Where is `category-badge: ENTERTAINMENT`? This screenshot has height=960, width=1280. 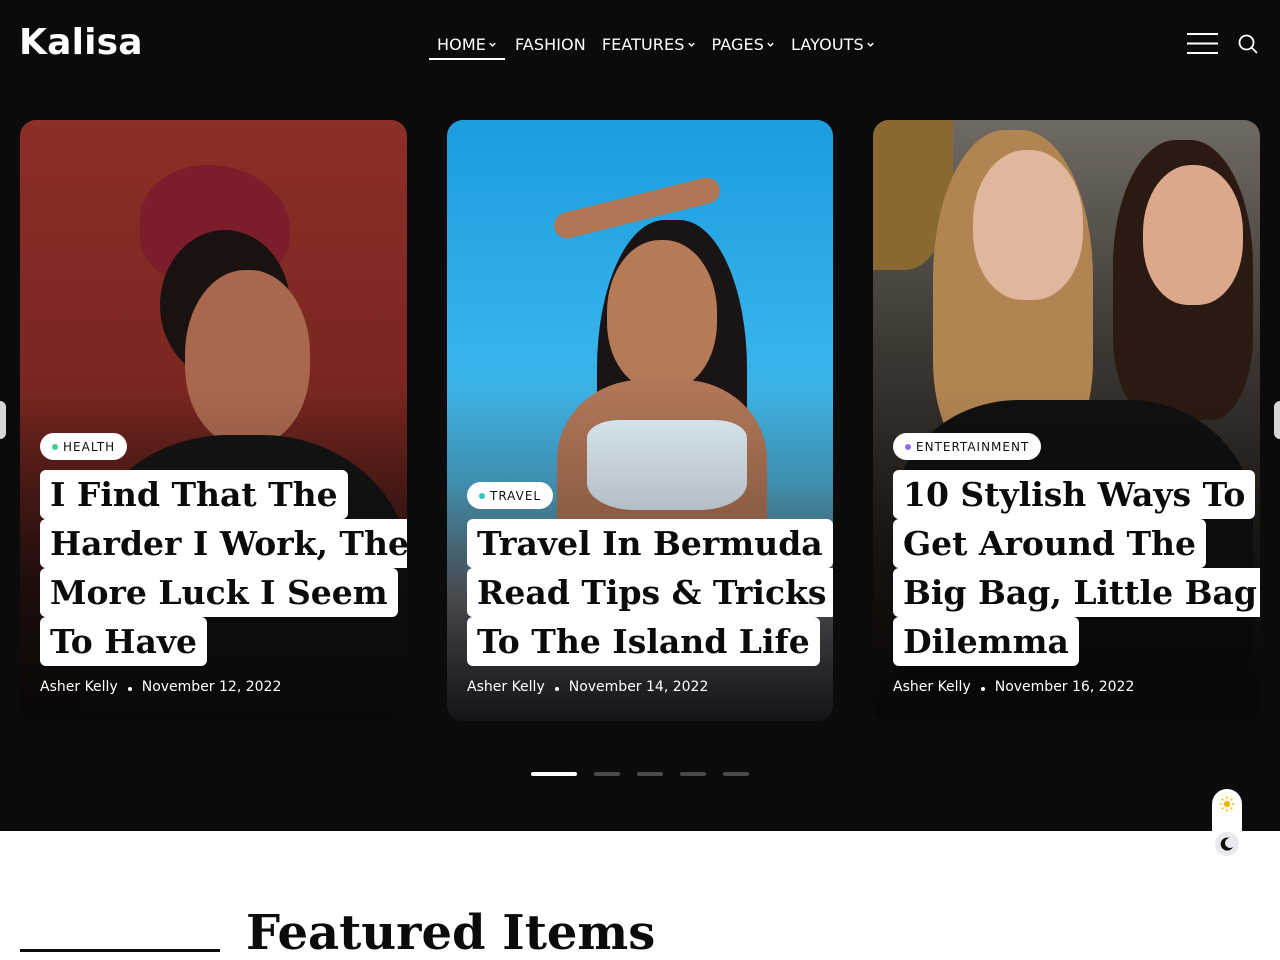
category-badge: ENTERTAINMENT is located at coordinates (967, 446).